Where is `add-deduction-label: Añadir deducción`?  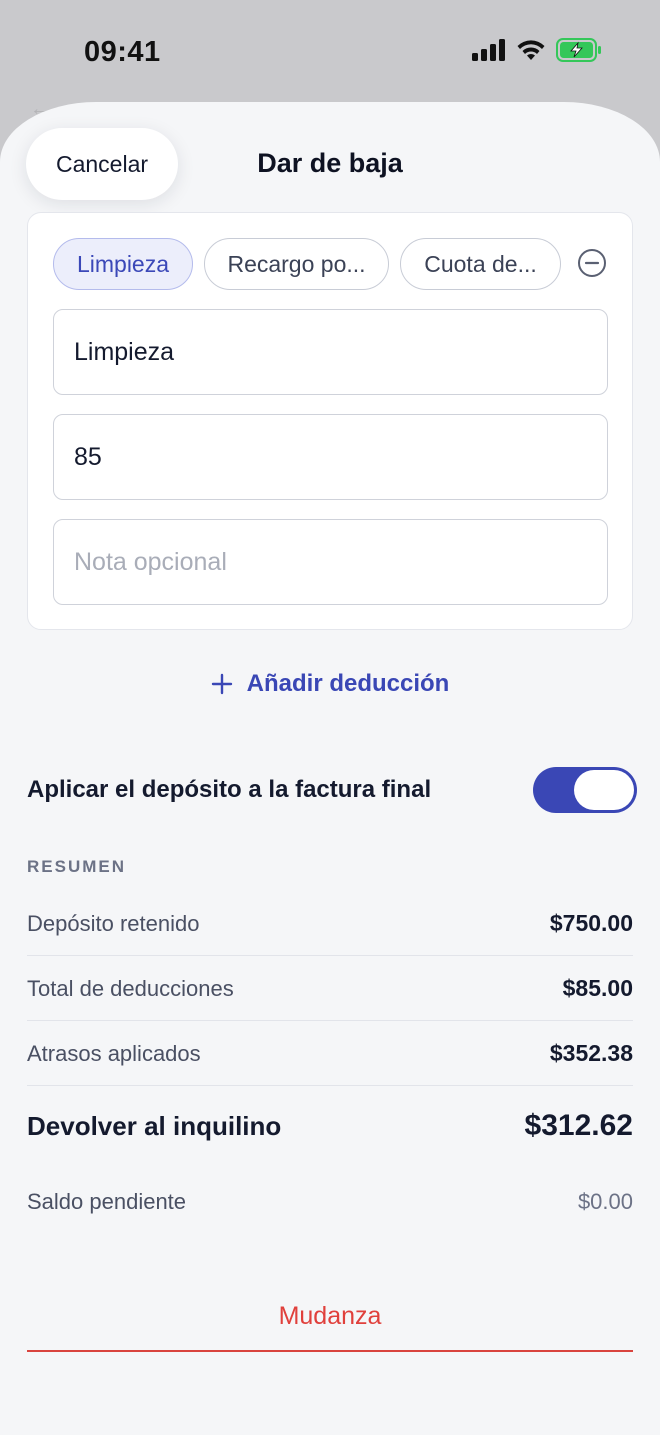 add-deduction-label: Añadir deducción is located at coordinates (348, 683).